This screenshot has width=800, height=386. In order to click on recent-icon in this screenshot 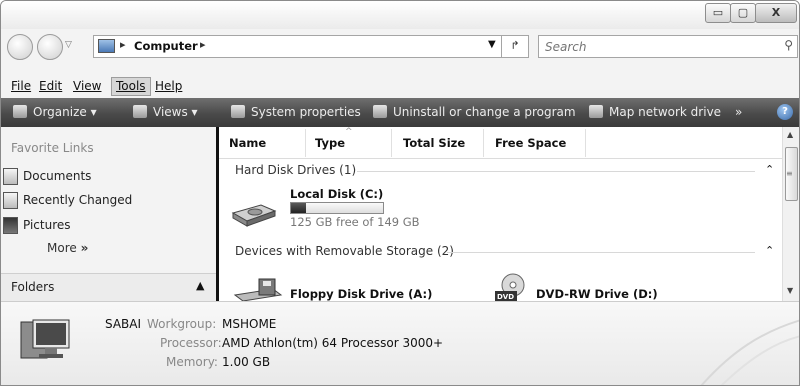, I will do `click(10, 200)`.